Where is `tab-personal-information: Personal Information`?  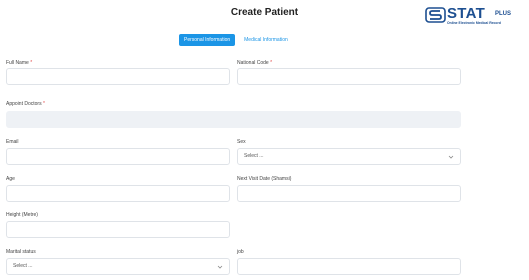
tab-personal-information: Personal Information is located at coordinates (207, 40).